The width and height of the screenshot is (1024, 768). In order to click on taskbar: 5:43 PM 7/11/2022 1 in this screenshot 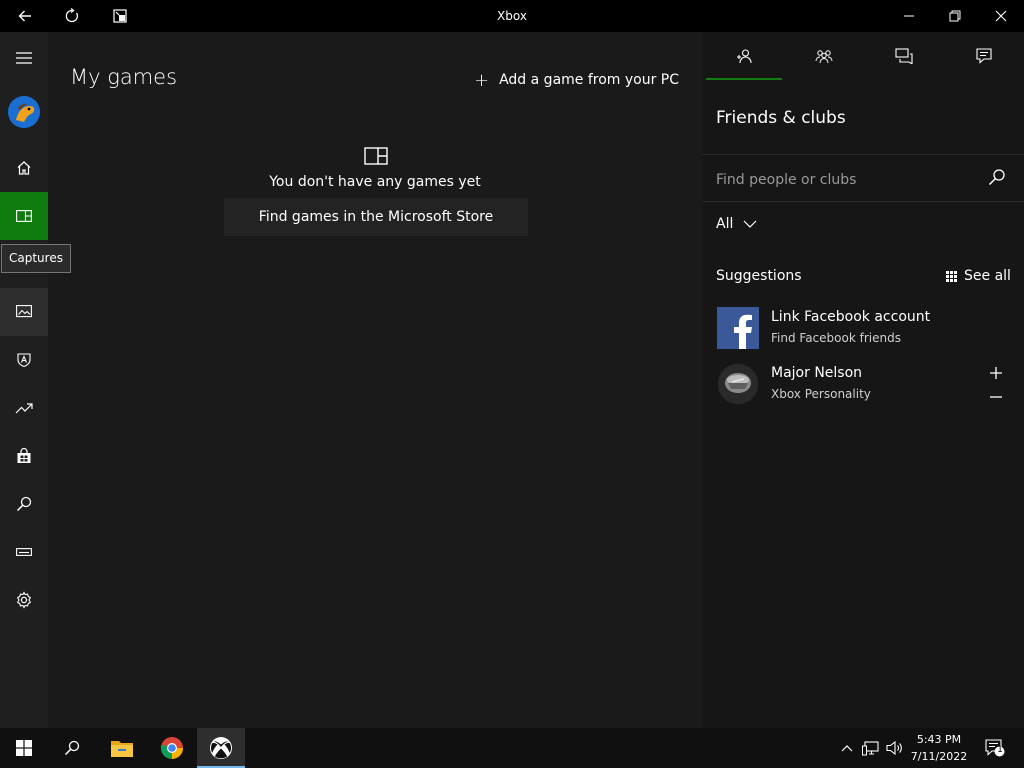, I will do `click(512, 748)`.